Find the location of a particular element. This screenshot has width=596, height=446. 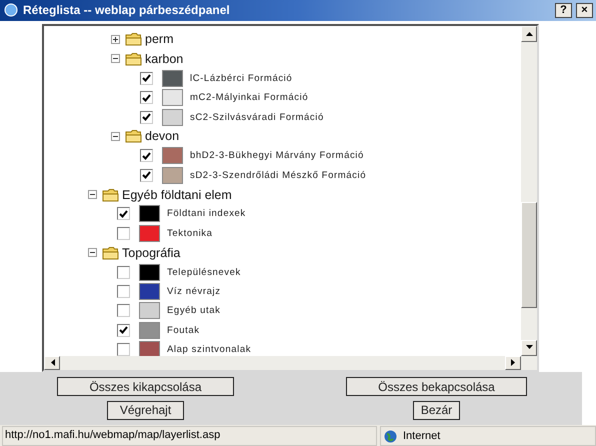

horizontal-scrollbar is located at coordinates (282, 363).